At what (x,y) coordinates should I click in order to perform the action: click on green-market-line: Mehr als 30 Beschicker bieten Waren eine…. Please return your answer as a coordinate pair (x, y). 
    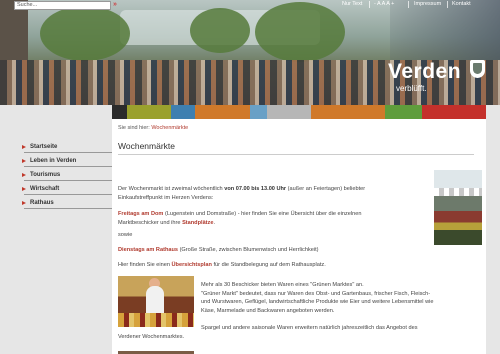
    Looking at the image, I should click on (282, 285).